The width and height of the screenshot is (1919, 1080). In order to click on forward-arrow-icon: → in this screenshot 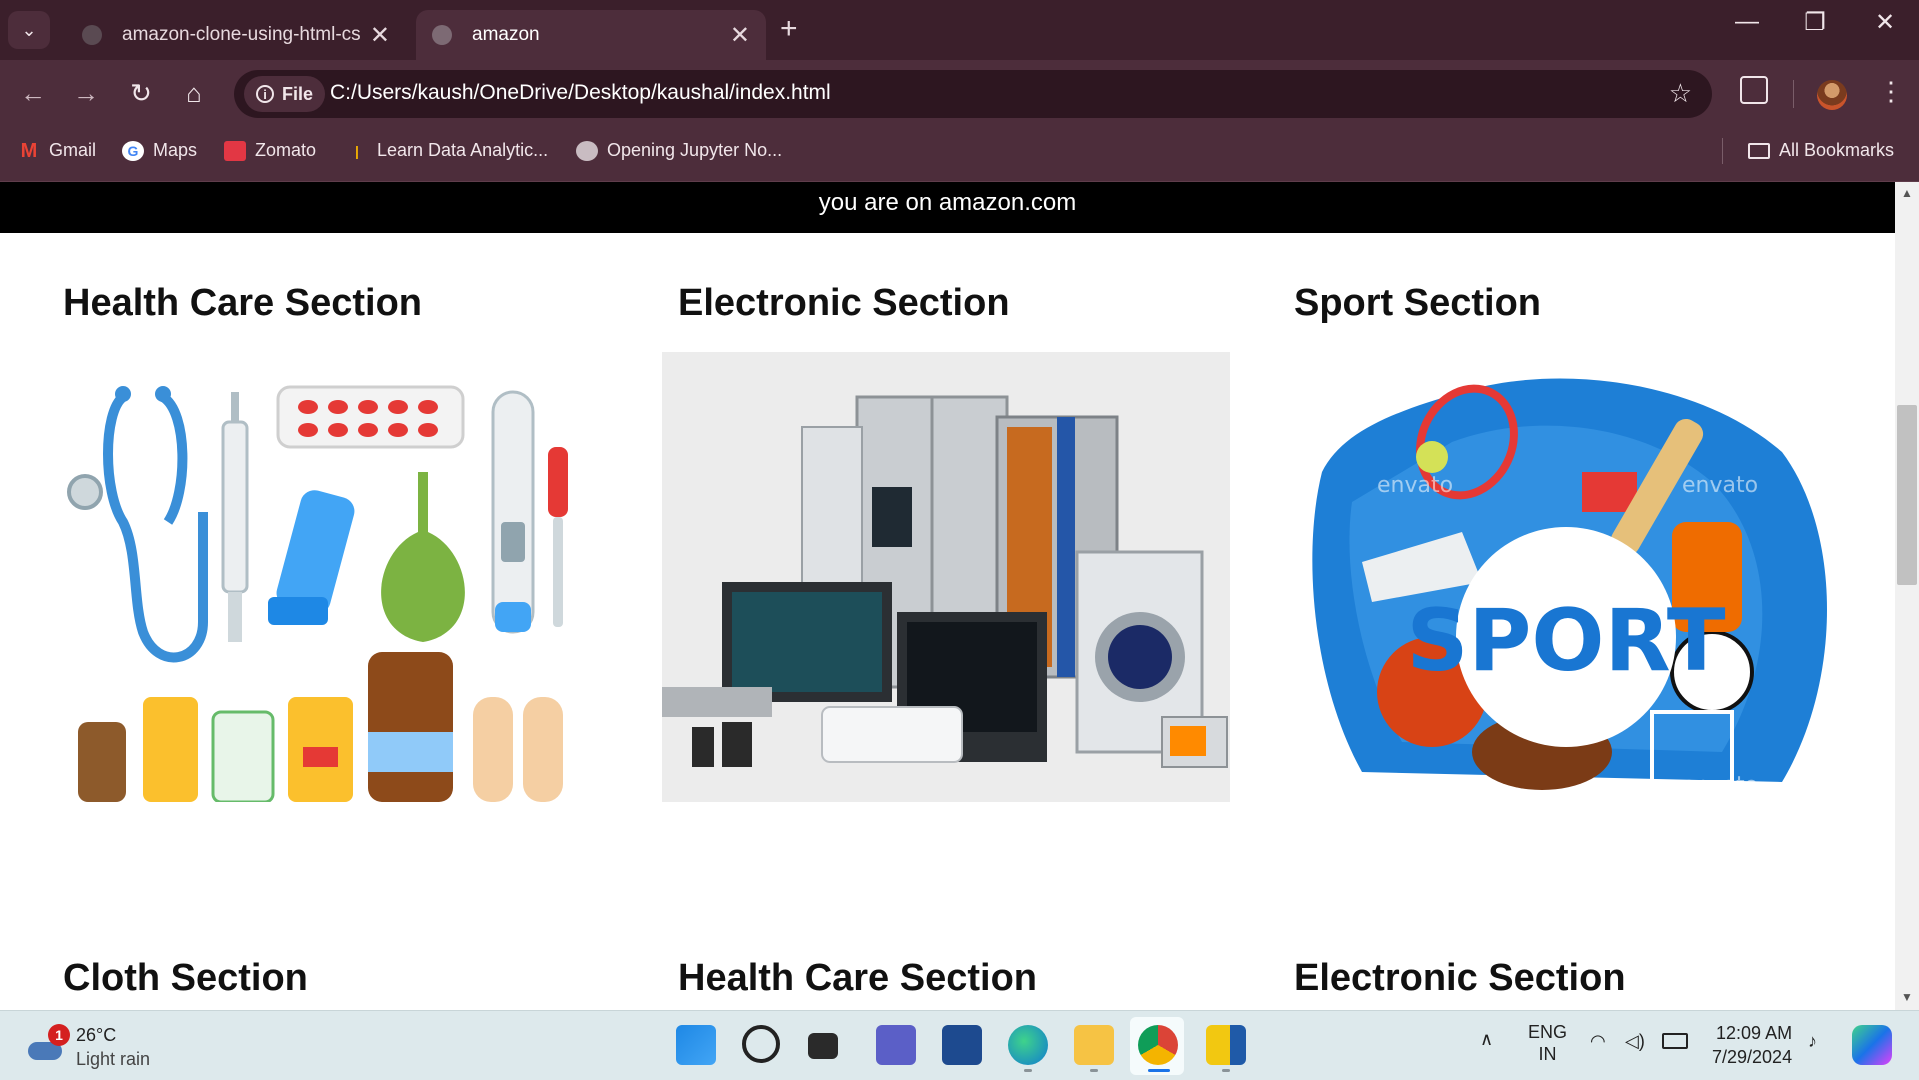, I will do `click(86, 93)`.